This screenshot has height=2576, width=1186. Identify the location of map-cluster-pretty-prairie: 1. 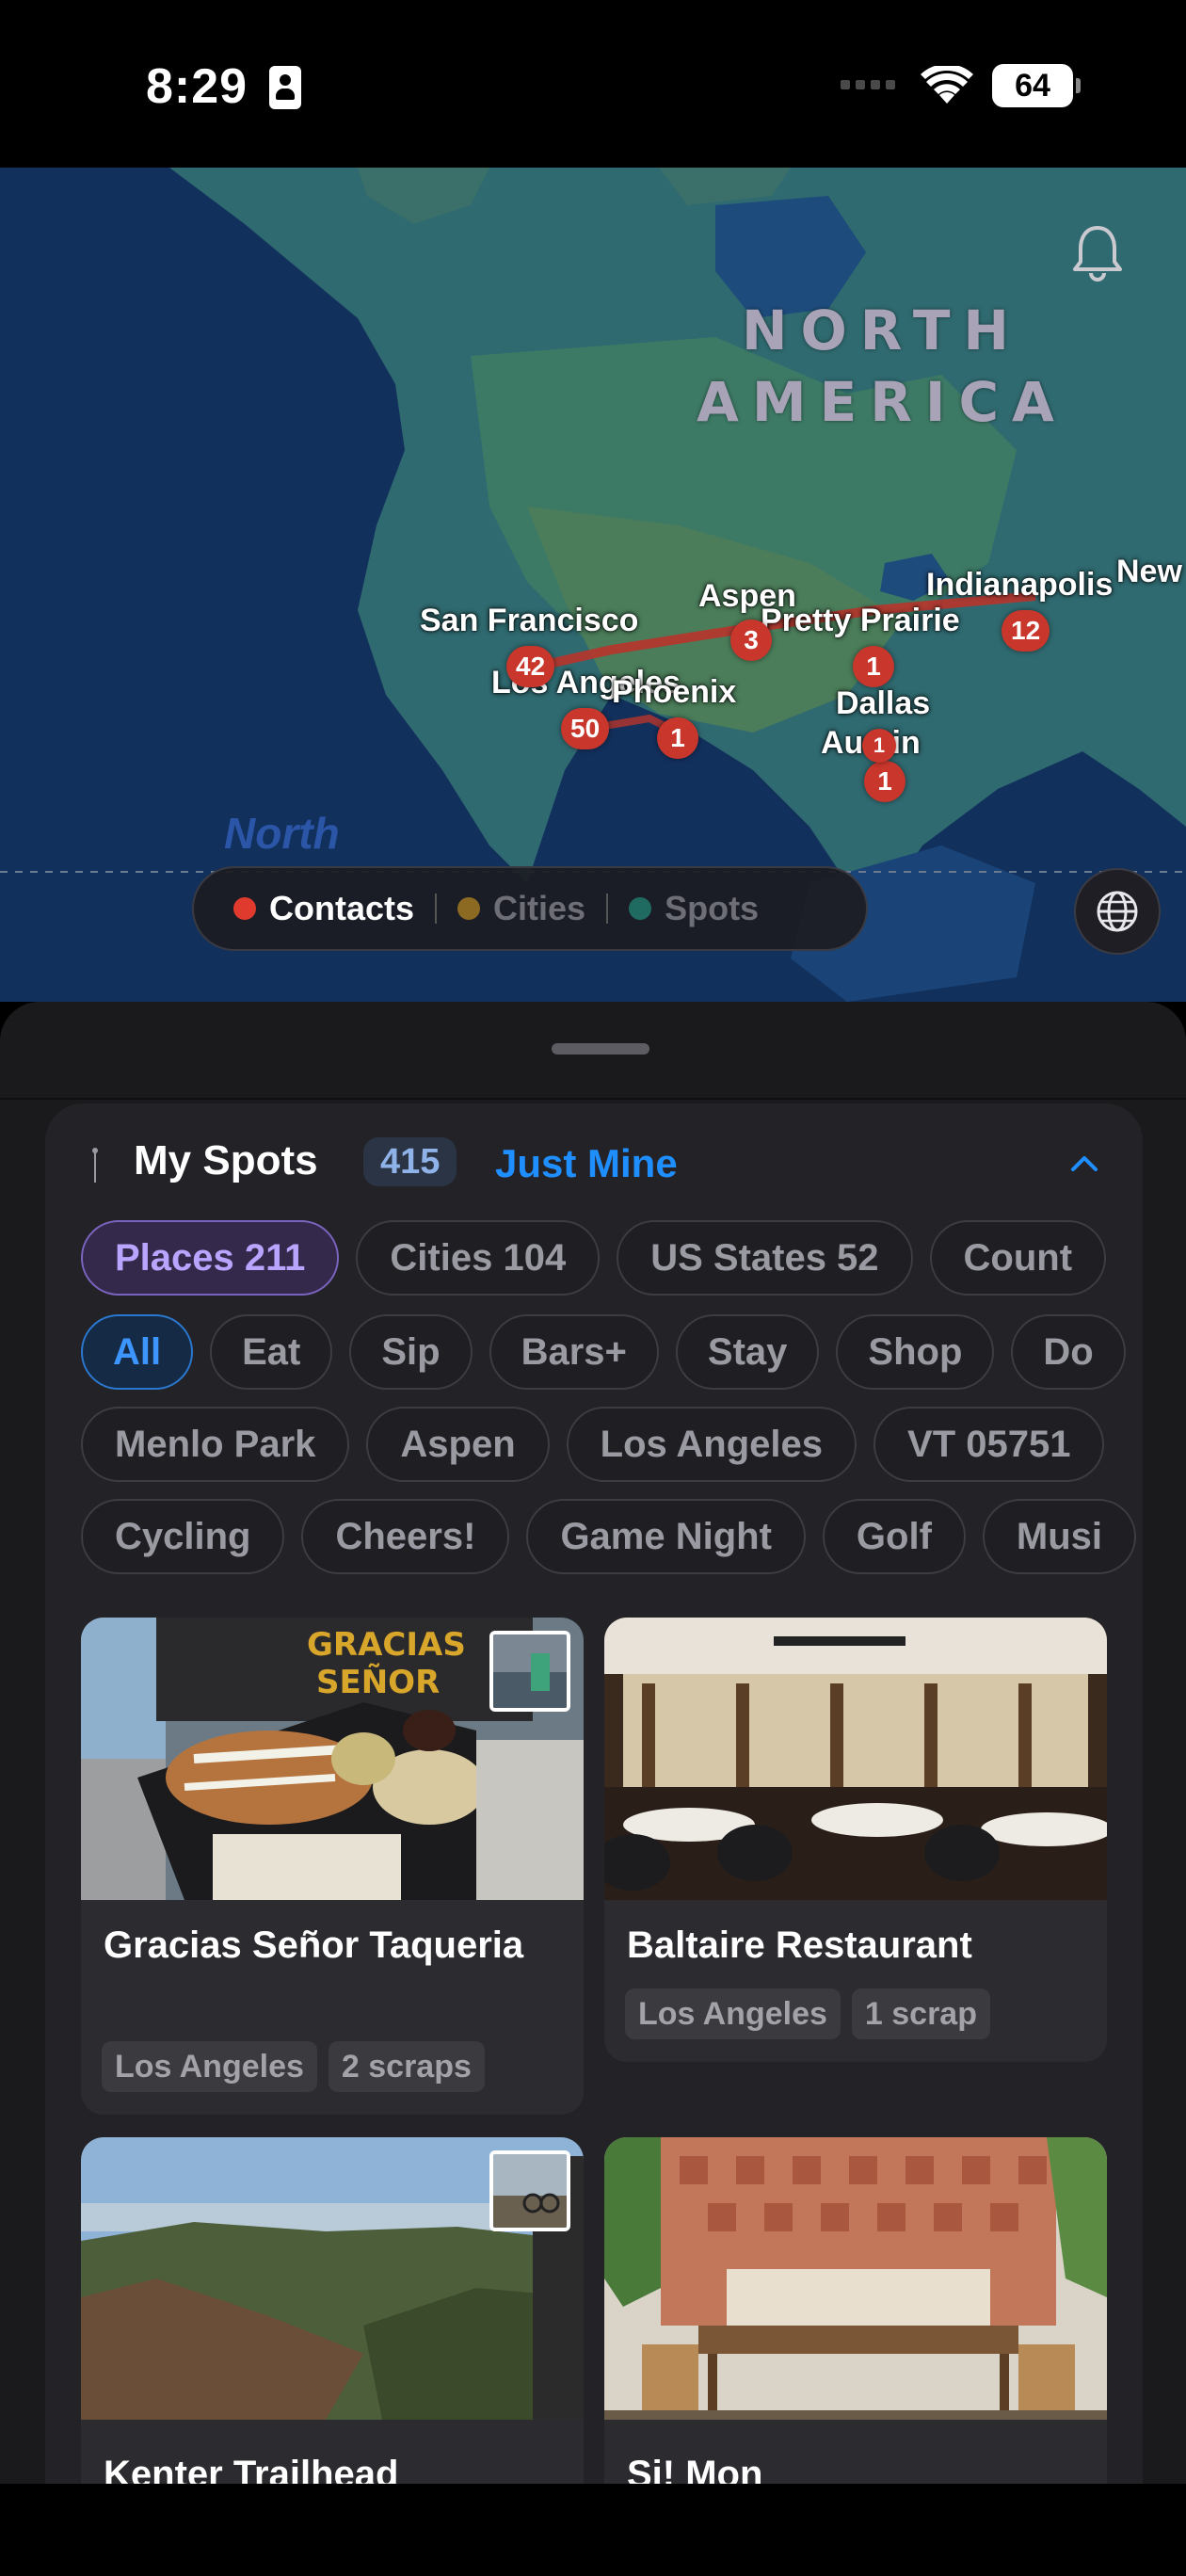
(873, 666).